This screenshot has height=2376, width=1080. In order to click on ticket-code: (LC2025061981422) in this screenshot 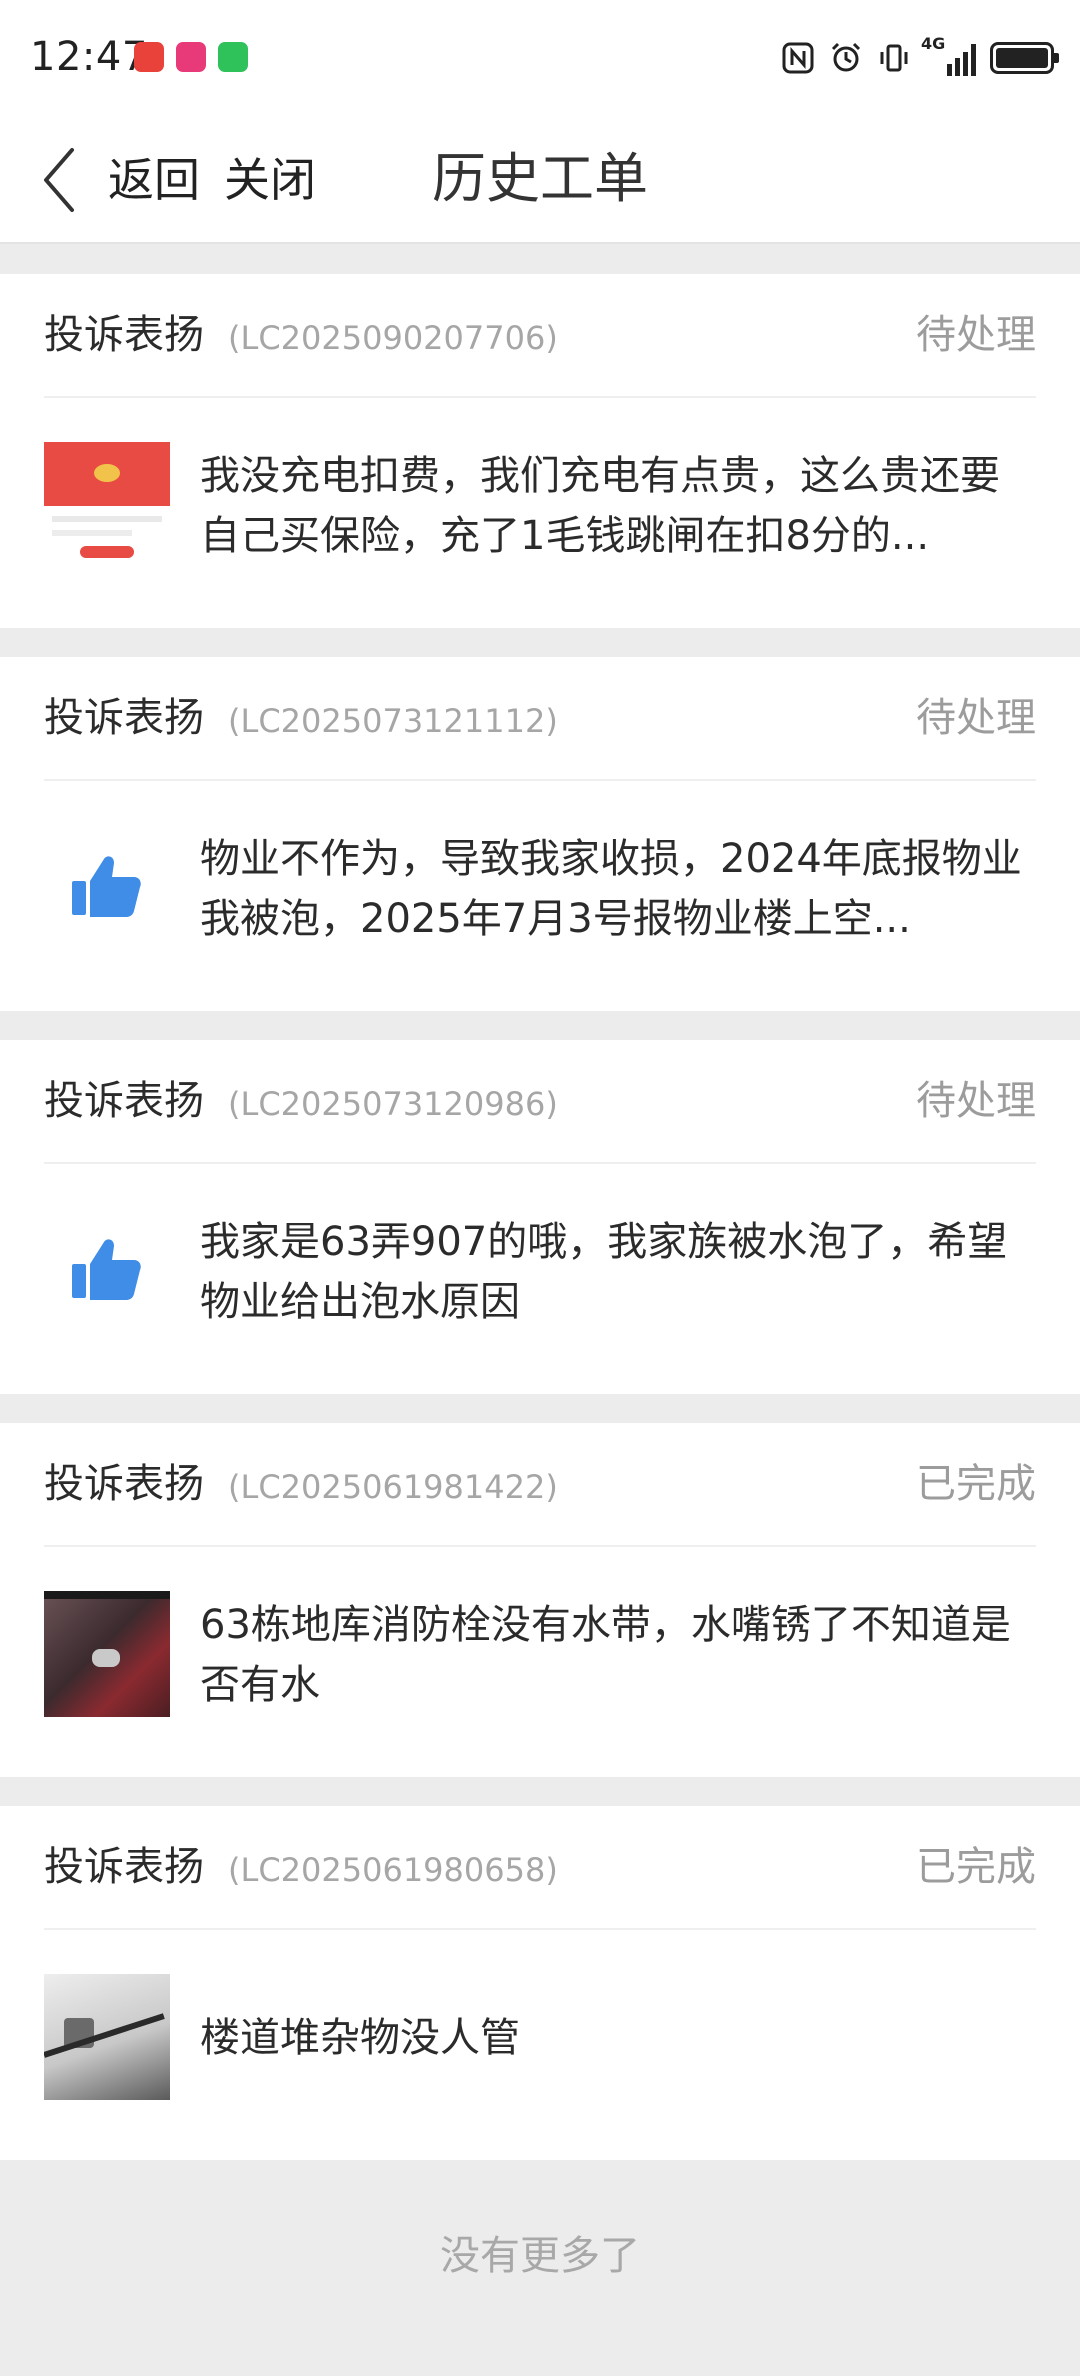, I will do `click(393, 1487)`.